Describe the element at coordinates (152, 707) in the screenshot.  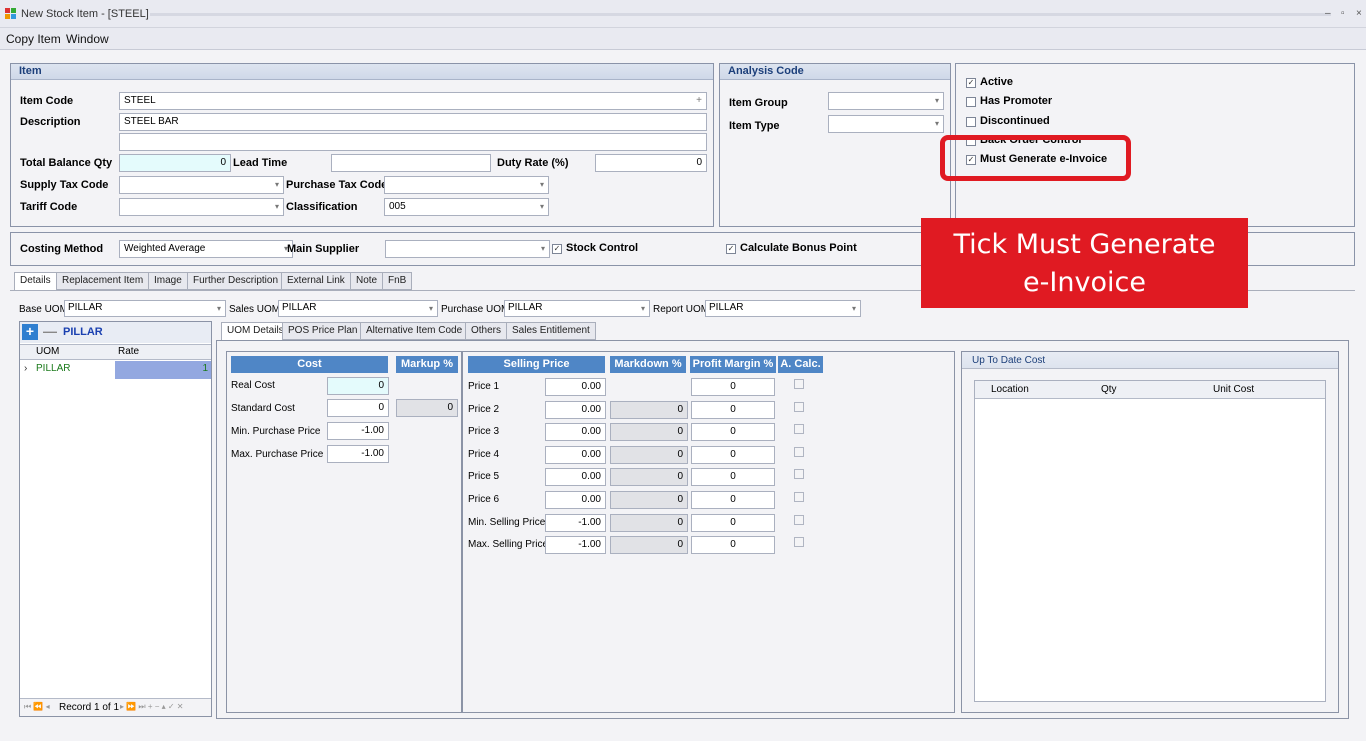
I see `nav-next-icon: ▸ ⏩ ⏭ + − ▴ ✓ ✕` at that location.